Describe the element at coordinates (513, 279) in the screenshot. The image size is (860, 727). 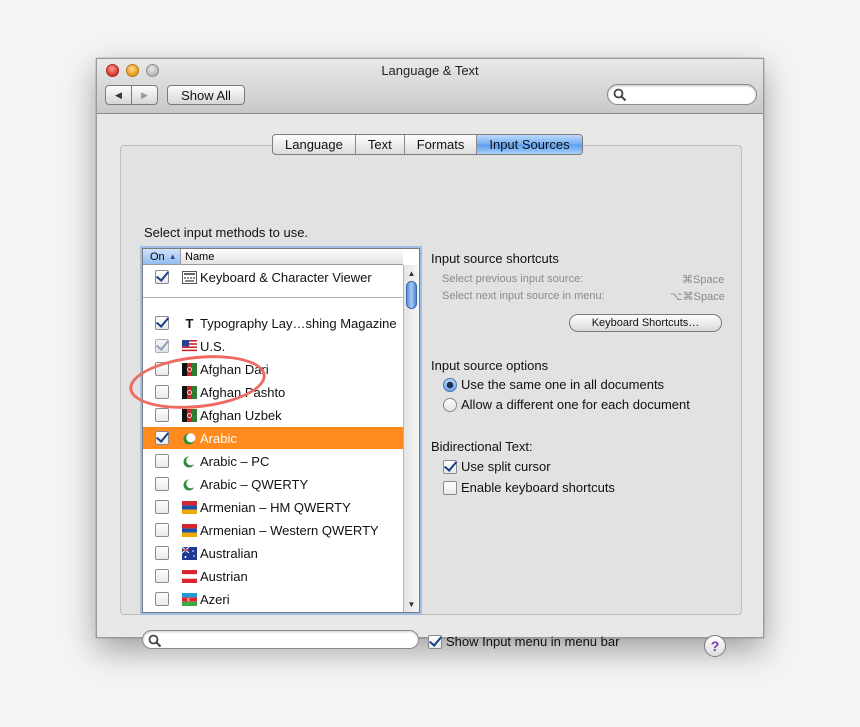
I see `prev-source-label: Select previous input source:` at that location.